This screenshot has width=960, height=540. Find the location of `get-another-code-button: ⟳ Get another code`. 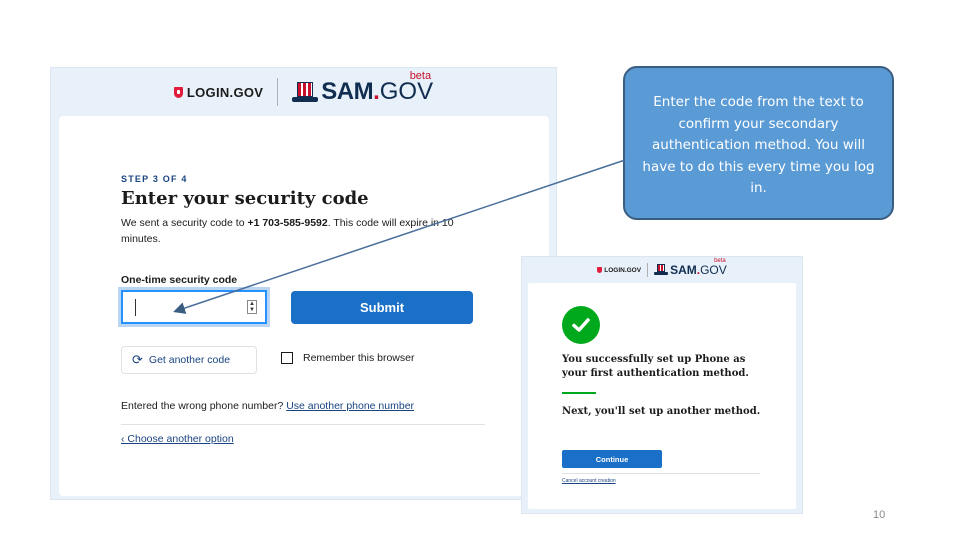

get-another-code-button: ⟳ Get another code is located at coordinates (189, 360).